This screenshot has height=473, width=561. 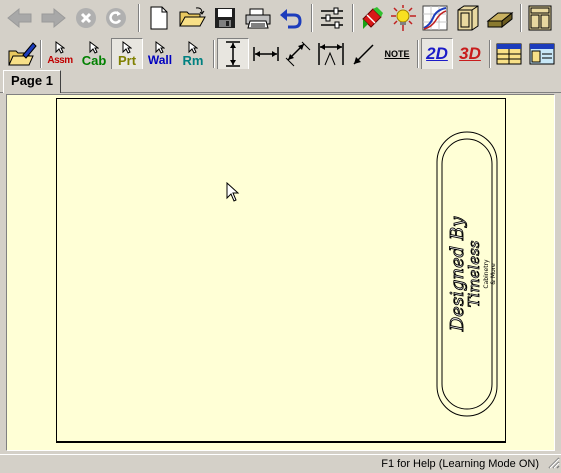 I want to click on layout-grid-icon, so click(x=509, y=54).